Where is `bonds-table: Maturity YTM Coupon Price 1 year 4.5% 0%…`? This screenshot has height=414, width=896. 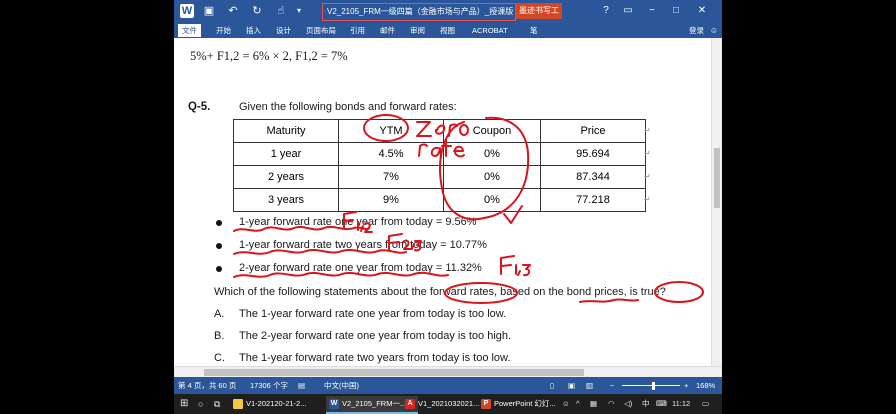 bonds-table: Maturity YTM Coupon Price 1 year 4.5% 0%… is located at coordinates (439, 165).